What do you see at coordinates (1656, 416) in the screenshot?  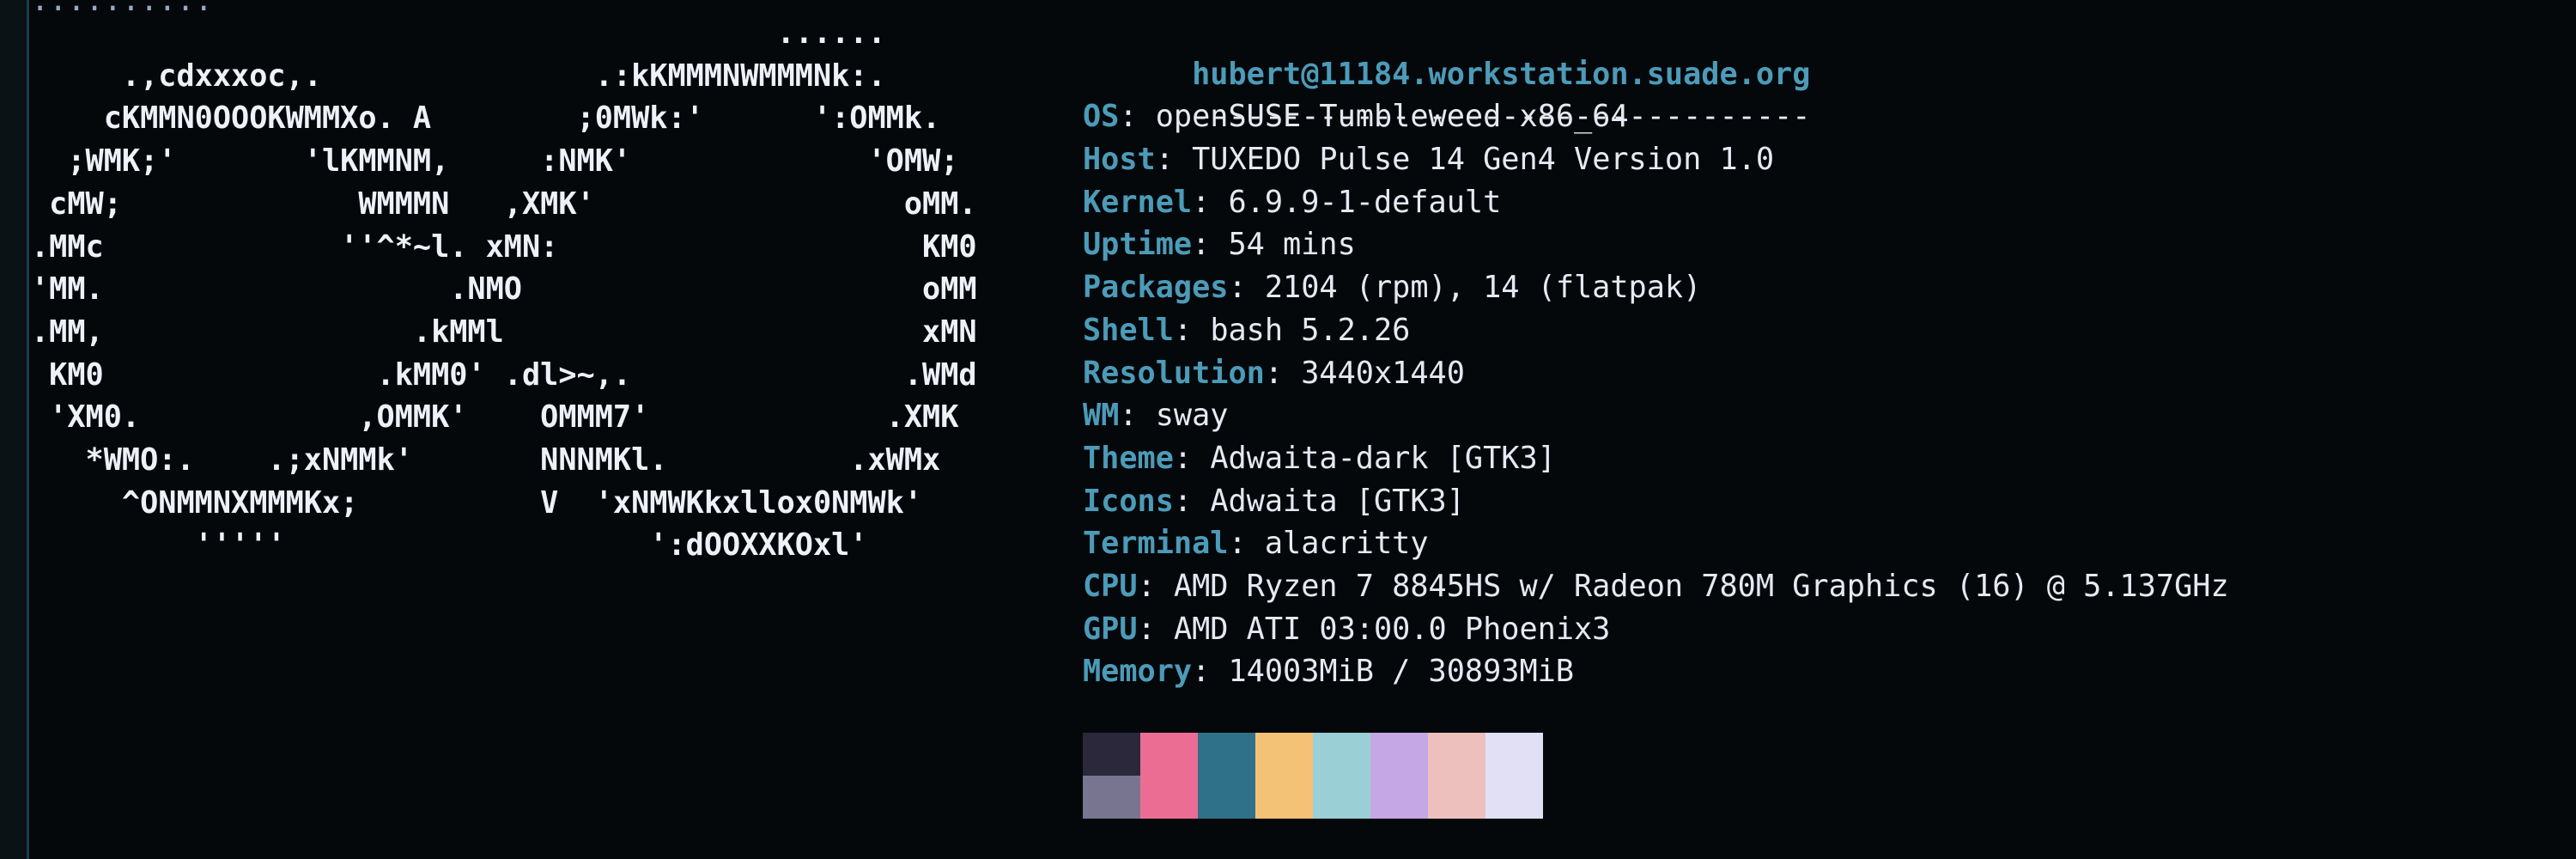 I see `info-row-wm: WM: sway` at bounding box center [1656, 416].